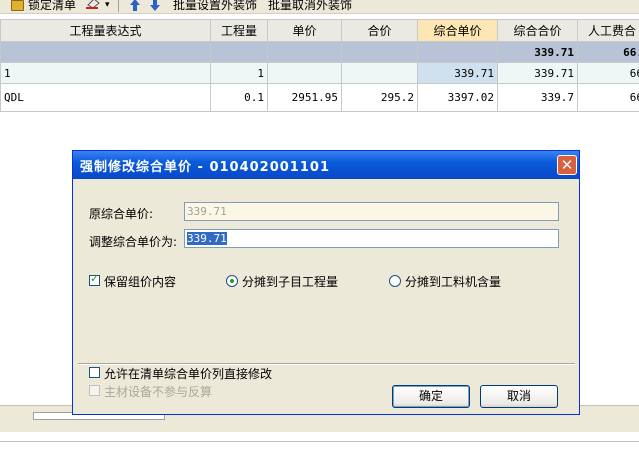 The height and width of the screenshot is (462, 639). I want to click on allocate-quantity-radio, so click(232, 281).